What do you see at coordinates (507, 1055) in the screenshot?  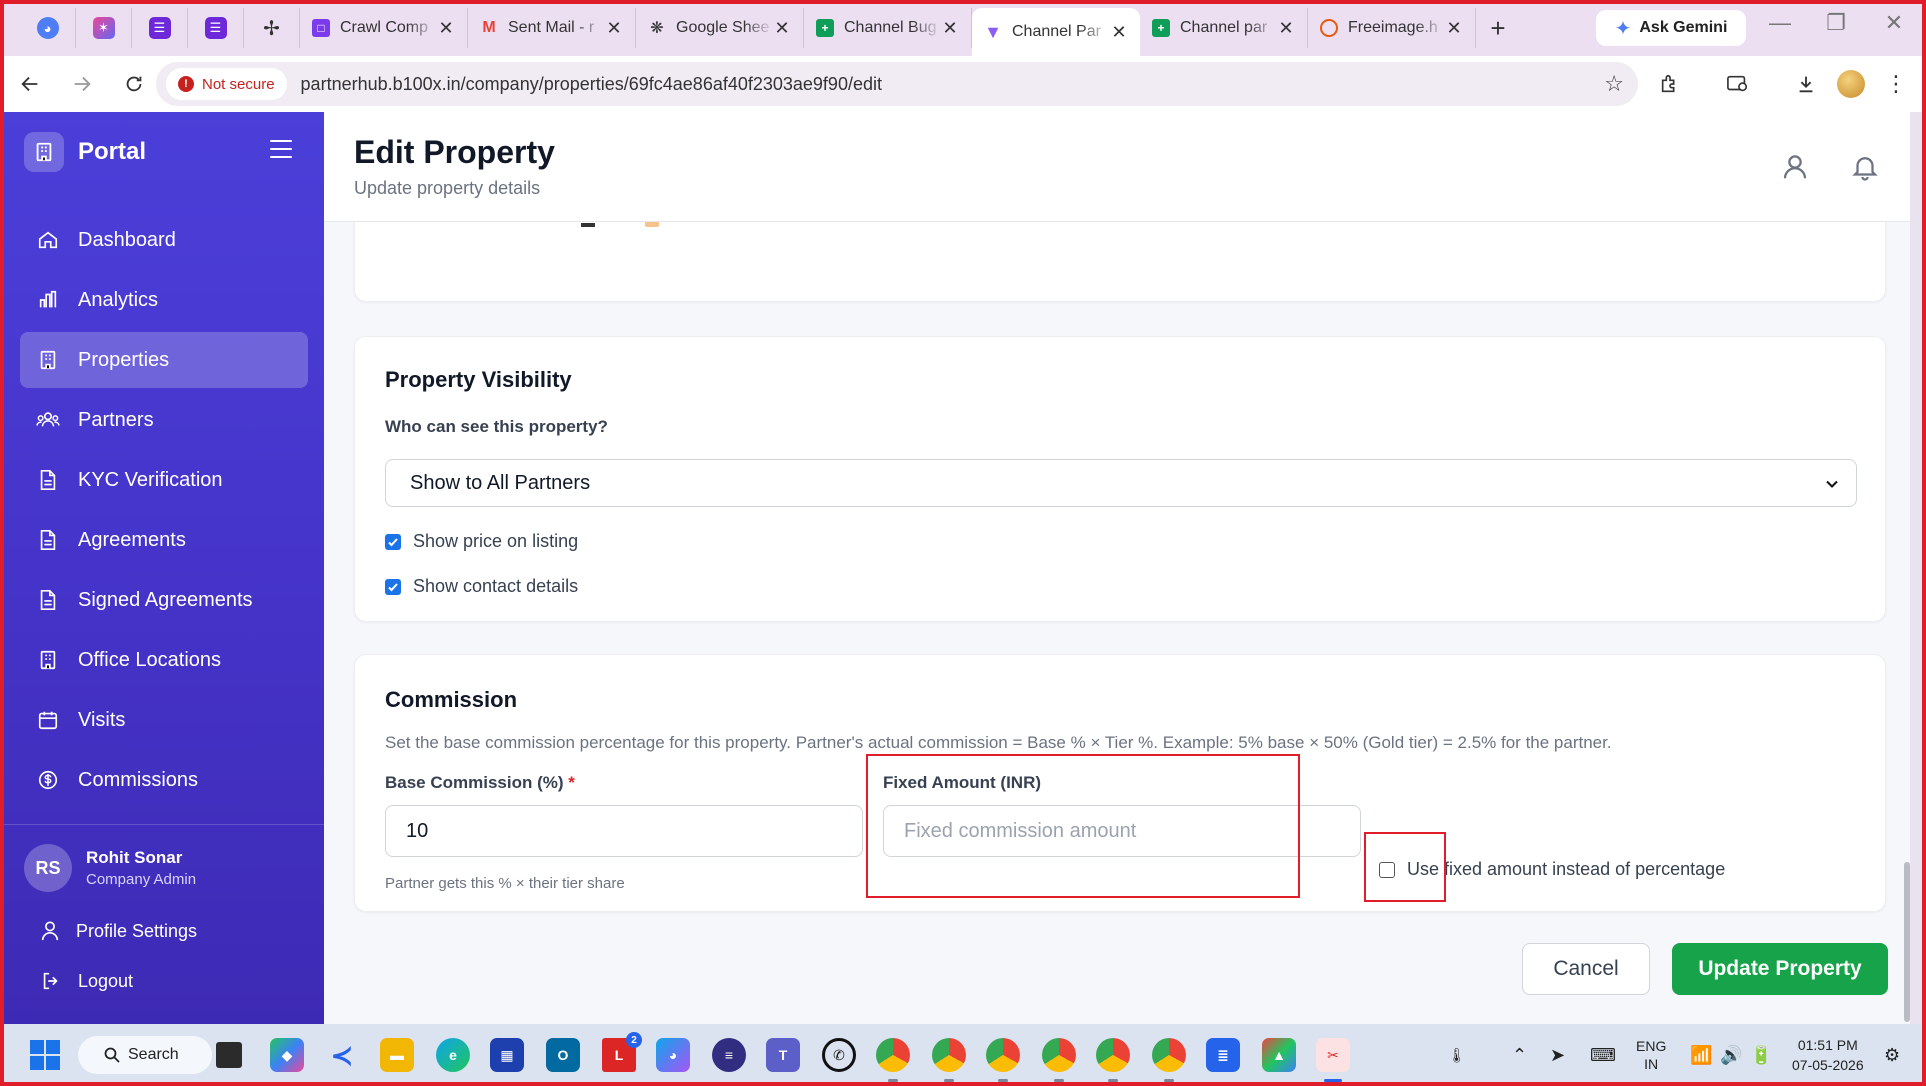 I see `store-icon: ▦` at bounding box center [507, 1055].